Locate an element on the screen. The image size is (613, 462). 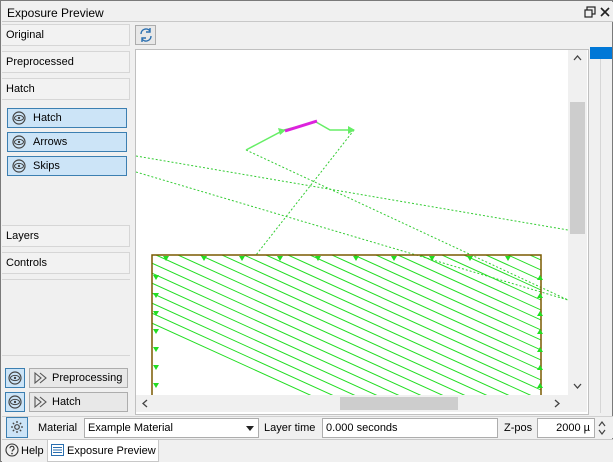
zpos-field: 2000 µ is located at coordinates (566, 428).